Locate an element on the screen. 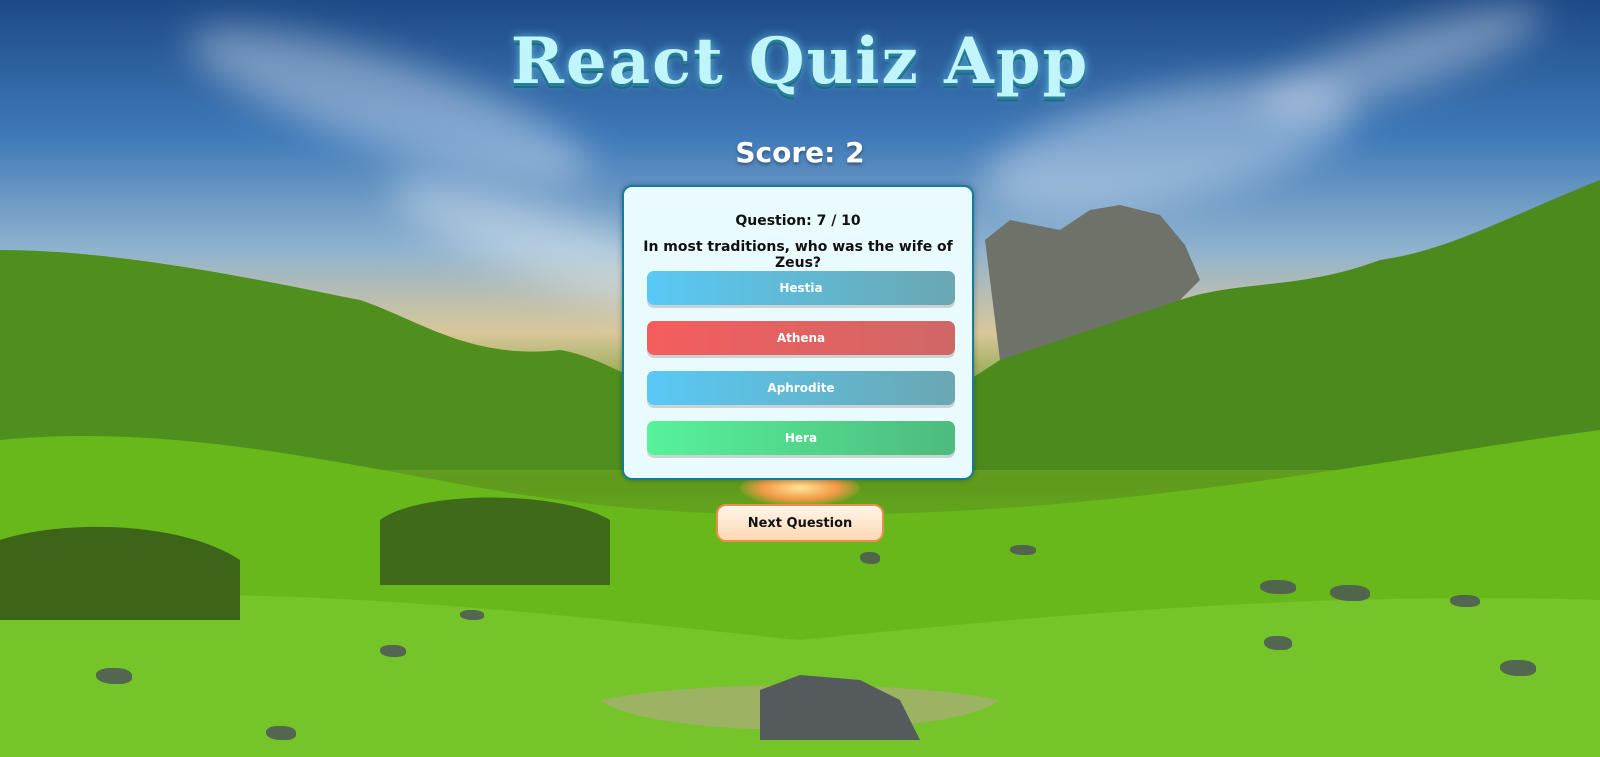  answer-button-hestia: Hestia is located at coordinates (801, 288).